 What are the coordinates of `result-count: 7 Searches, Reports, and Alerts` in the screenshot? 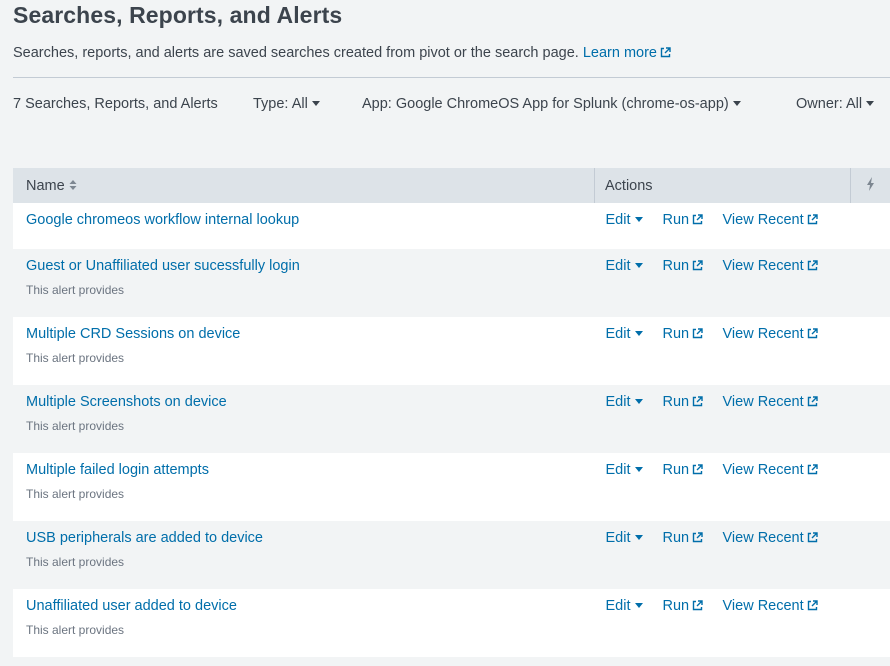 It's located at (115, 104).